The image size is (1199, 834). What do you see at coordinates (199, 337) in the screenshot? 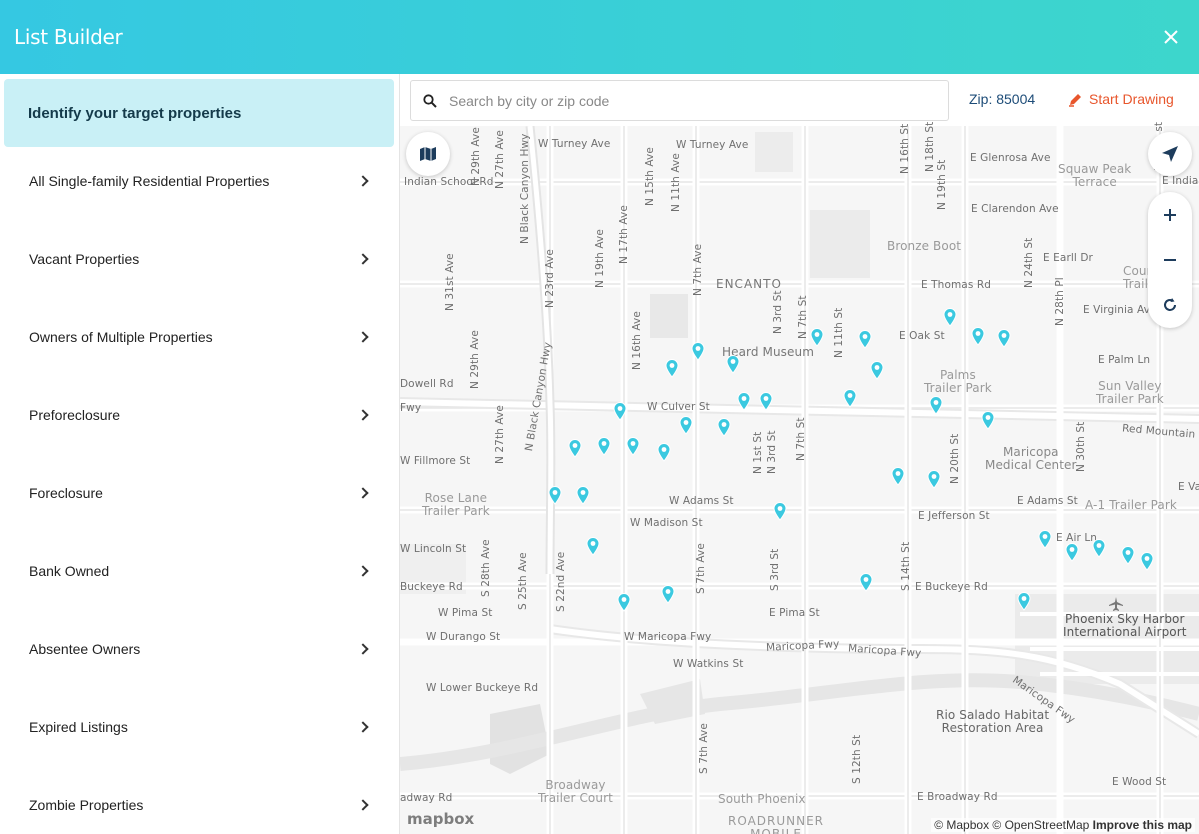
I see `sidebar-item-multiple-owners: Owners of Multiple Properties` at bounding box center [199, 337].